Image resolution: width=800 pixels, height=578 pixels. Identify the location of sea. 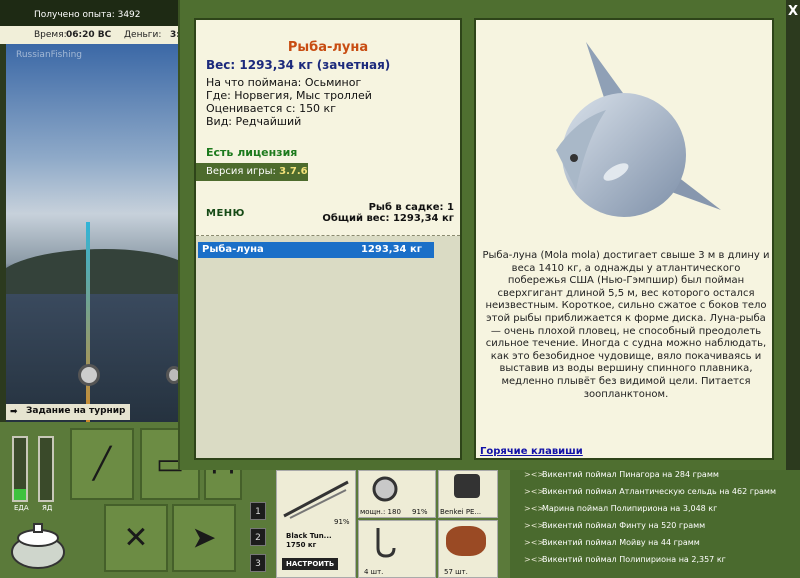
(92, 358).